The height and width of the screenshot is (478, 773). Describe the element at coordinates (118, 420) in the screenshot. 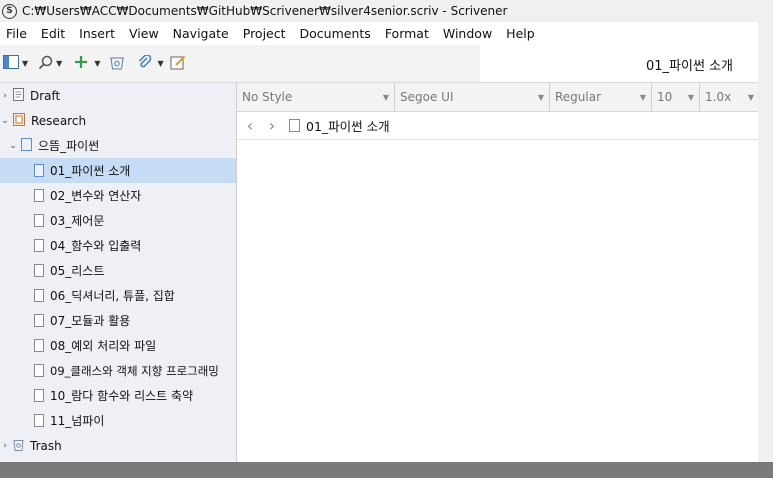

I see `binder-item-doc: 11_넘파이` at that location.